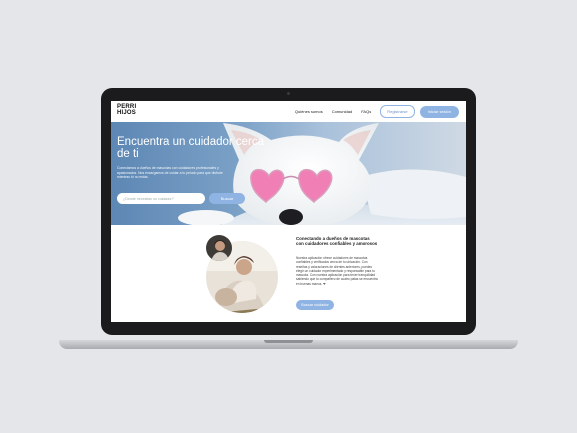  What do you see at coordinates (227, 198) in the screenshot?
I see `search-button: Buscar` at bounding box center [227, 198].